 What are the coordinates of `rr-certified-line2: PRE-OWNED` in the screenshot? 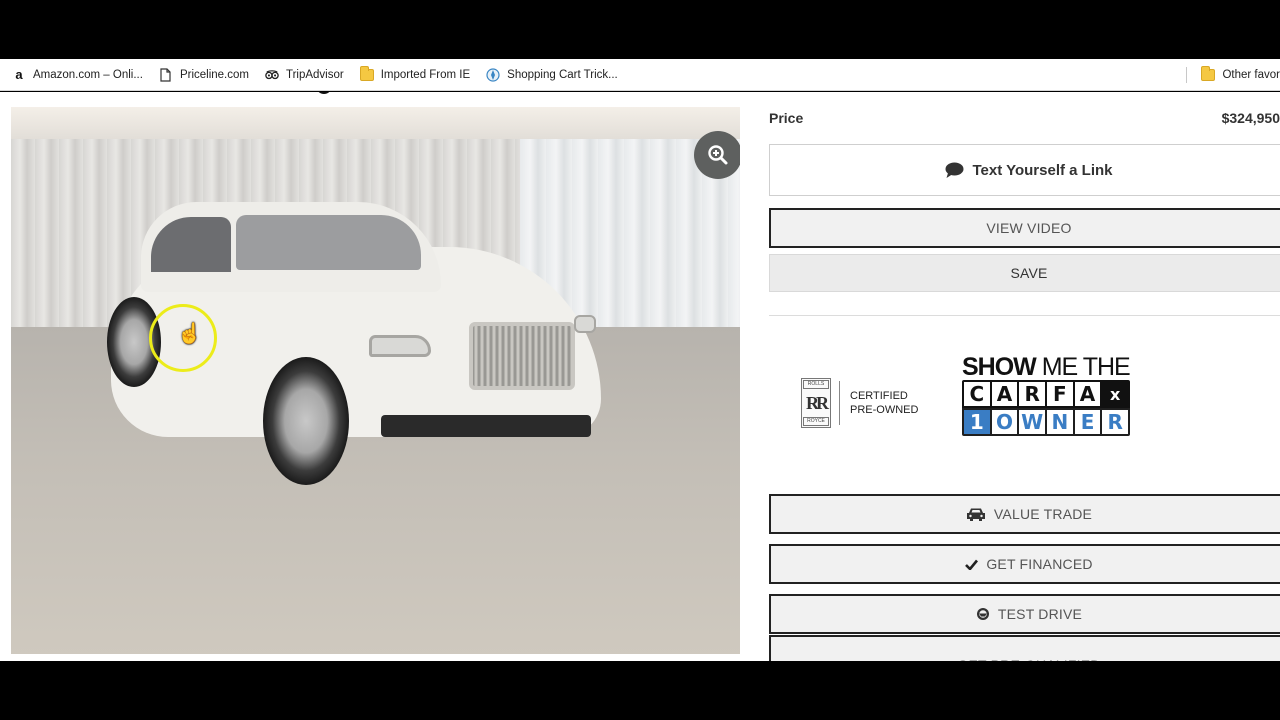 It's located at (884, 410).